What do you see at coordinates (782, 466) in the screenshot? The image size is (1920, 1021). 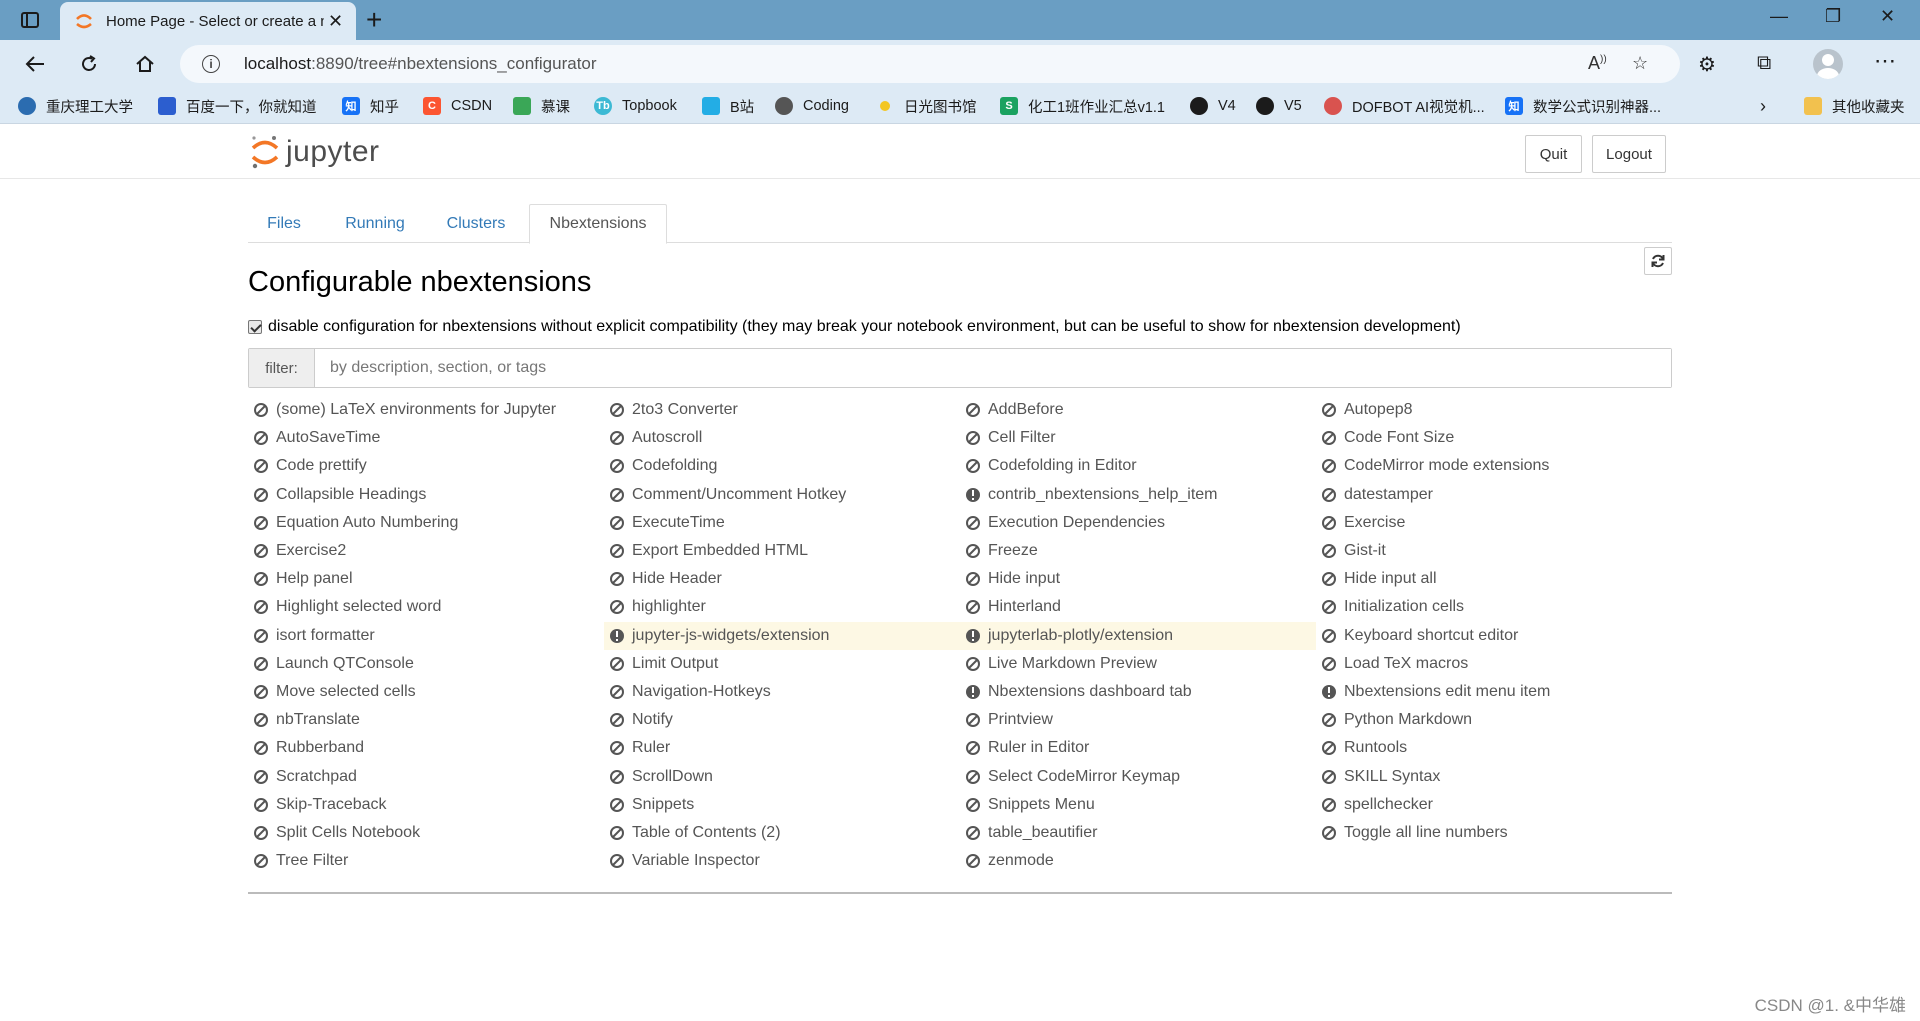 I see `extension-item: Codefolding` at bounding box center [782, 466].